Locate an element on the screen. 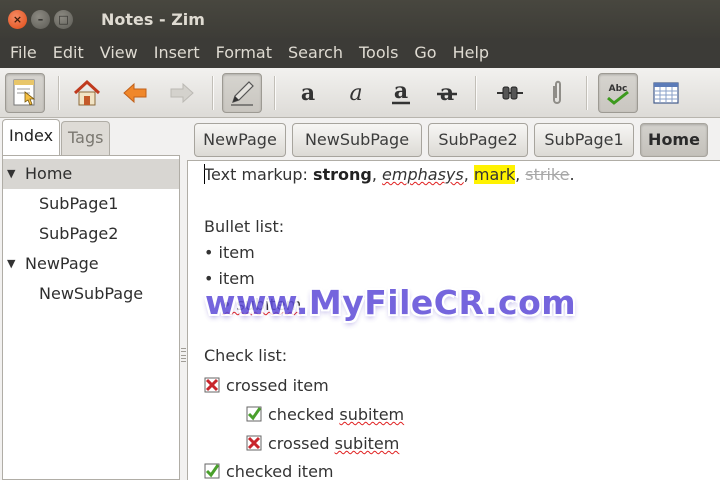 This screenshot has width=720, height=480. strikethrough-icon: a is located at coordinates (447, 93).